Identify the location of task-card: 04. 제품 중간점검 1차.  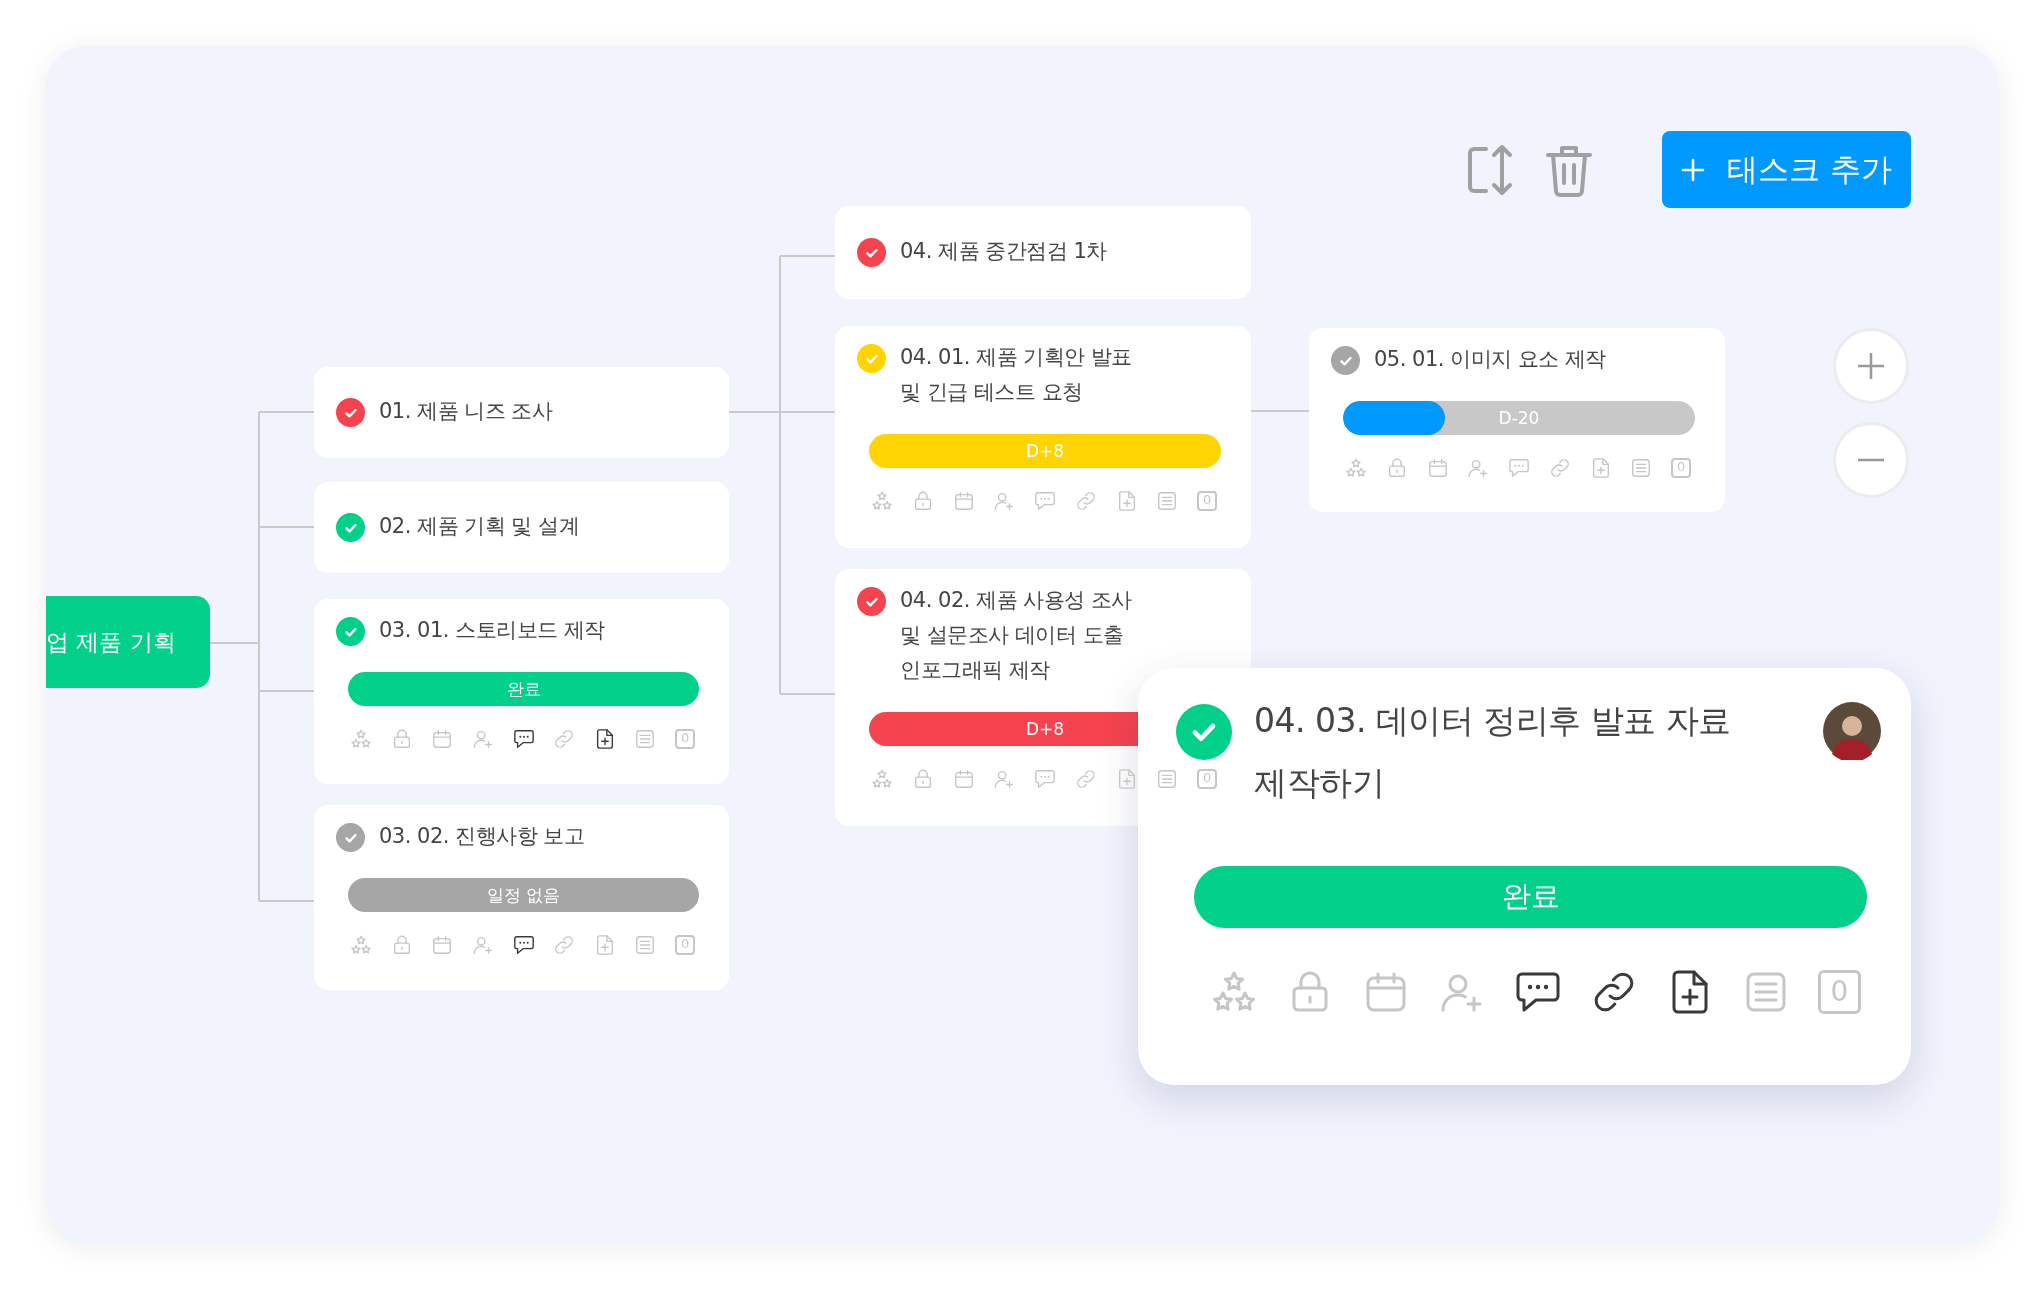
(1043, 252).